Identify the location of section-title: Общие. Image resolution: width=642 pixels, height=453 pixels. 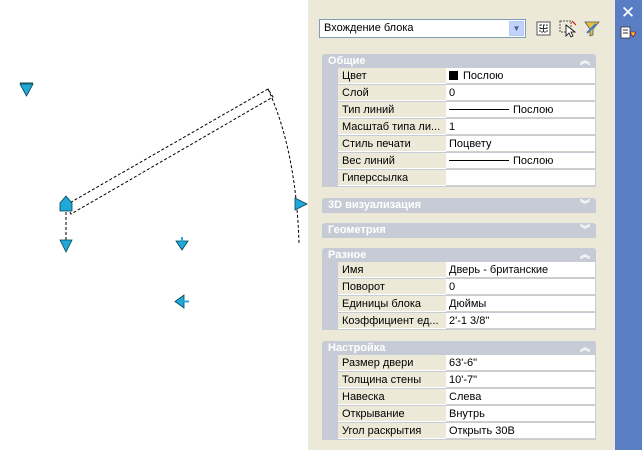
(347, 61).